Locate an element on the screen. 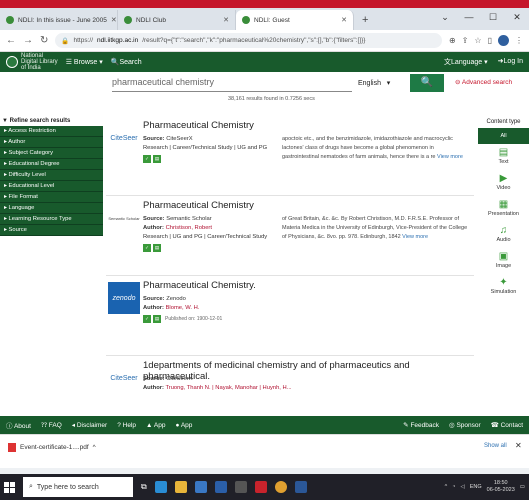 The image size is (529, 500). tab-3: NDLI: Guest ✕ is located at coordinates (295, 20).